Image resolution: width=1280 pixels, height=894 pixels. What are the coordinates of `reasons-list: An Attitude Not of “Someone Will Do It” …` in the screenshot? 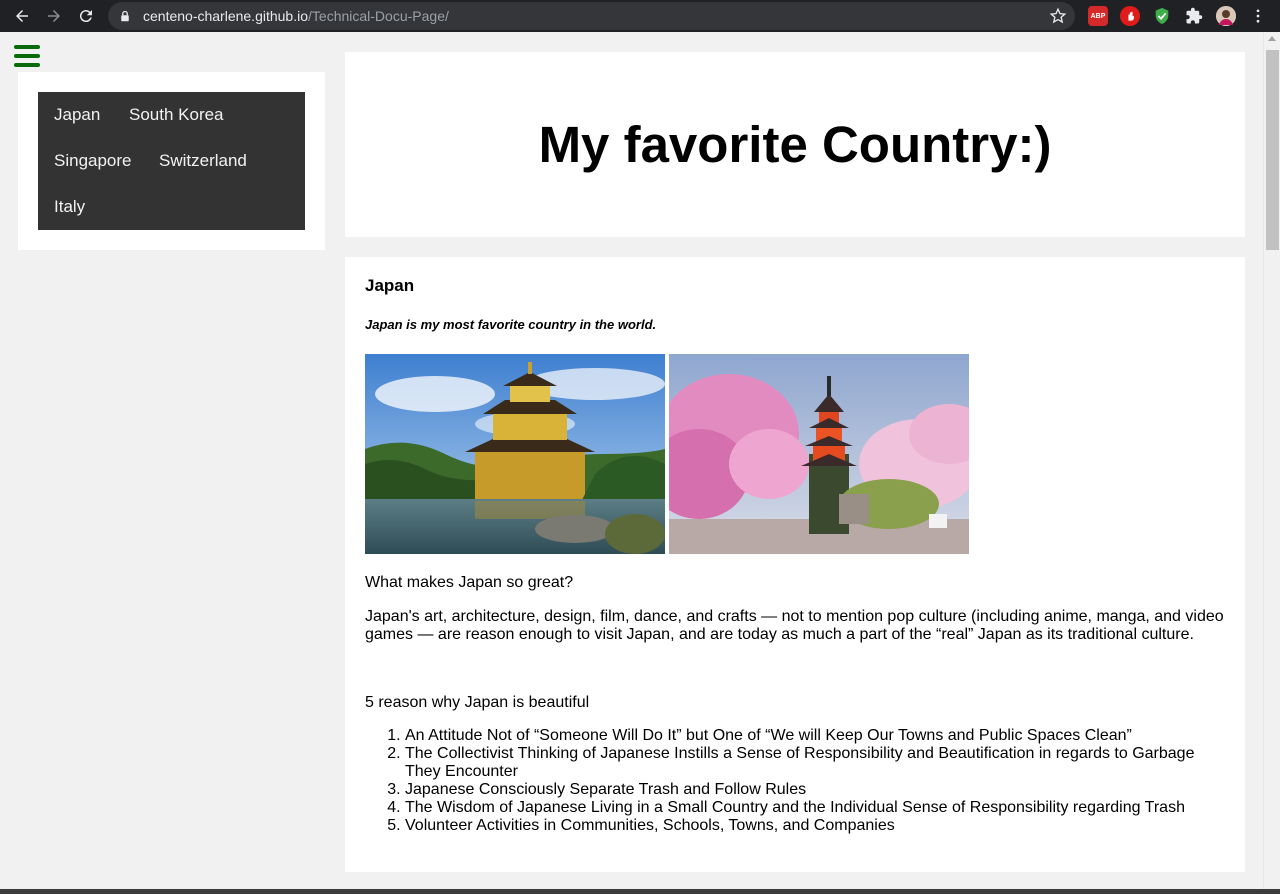 It's located at (815, 781).